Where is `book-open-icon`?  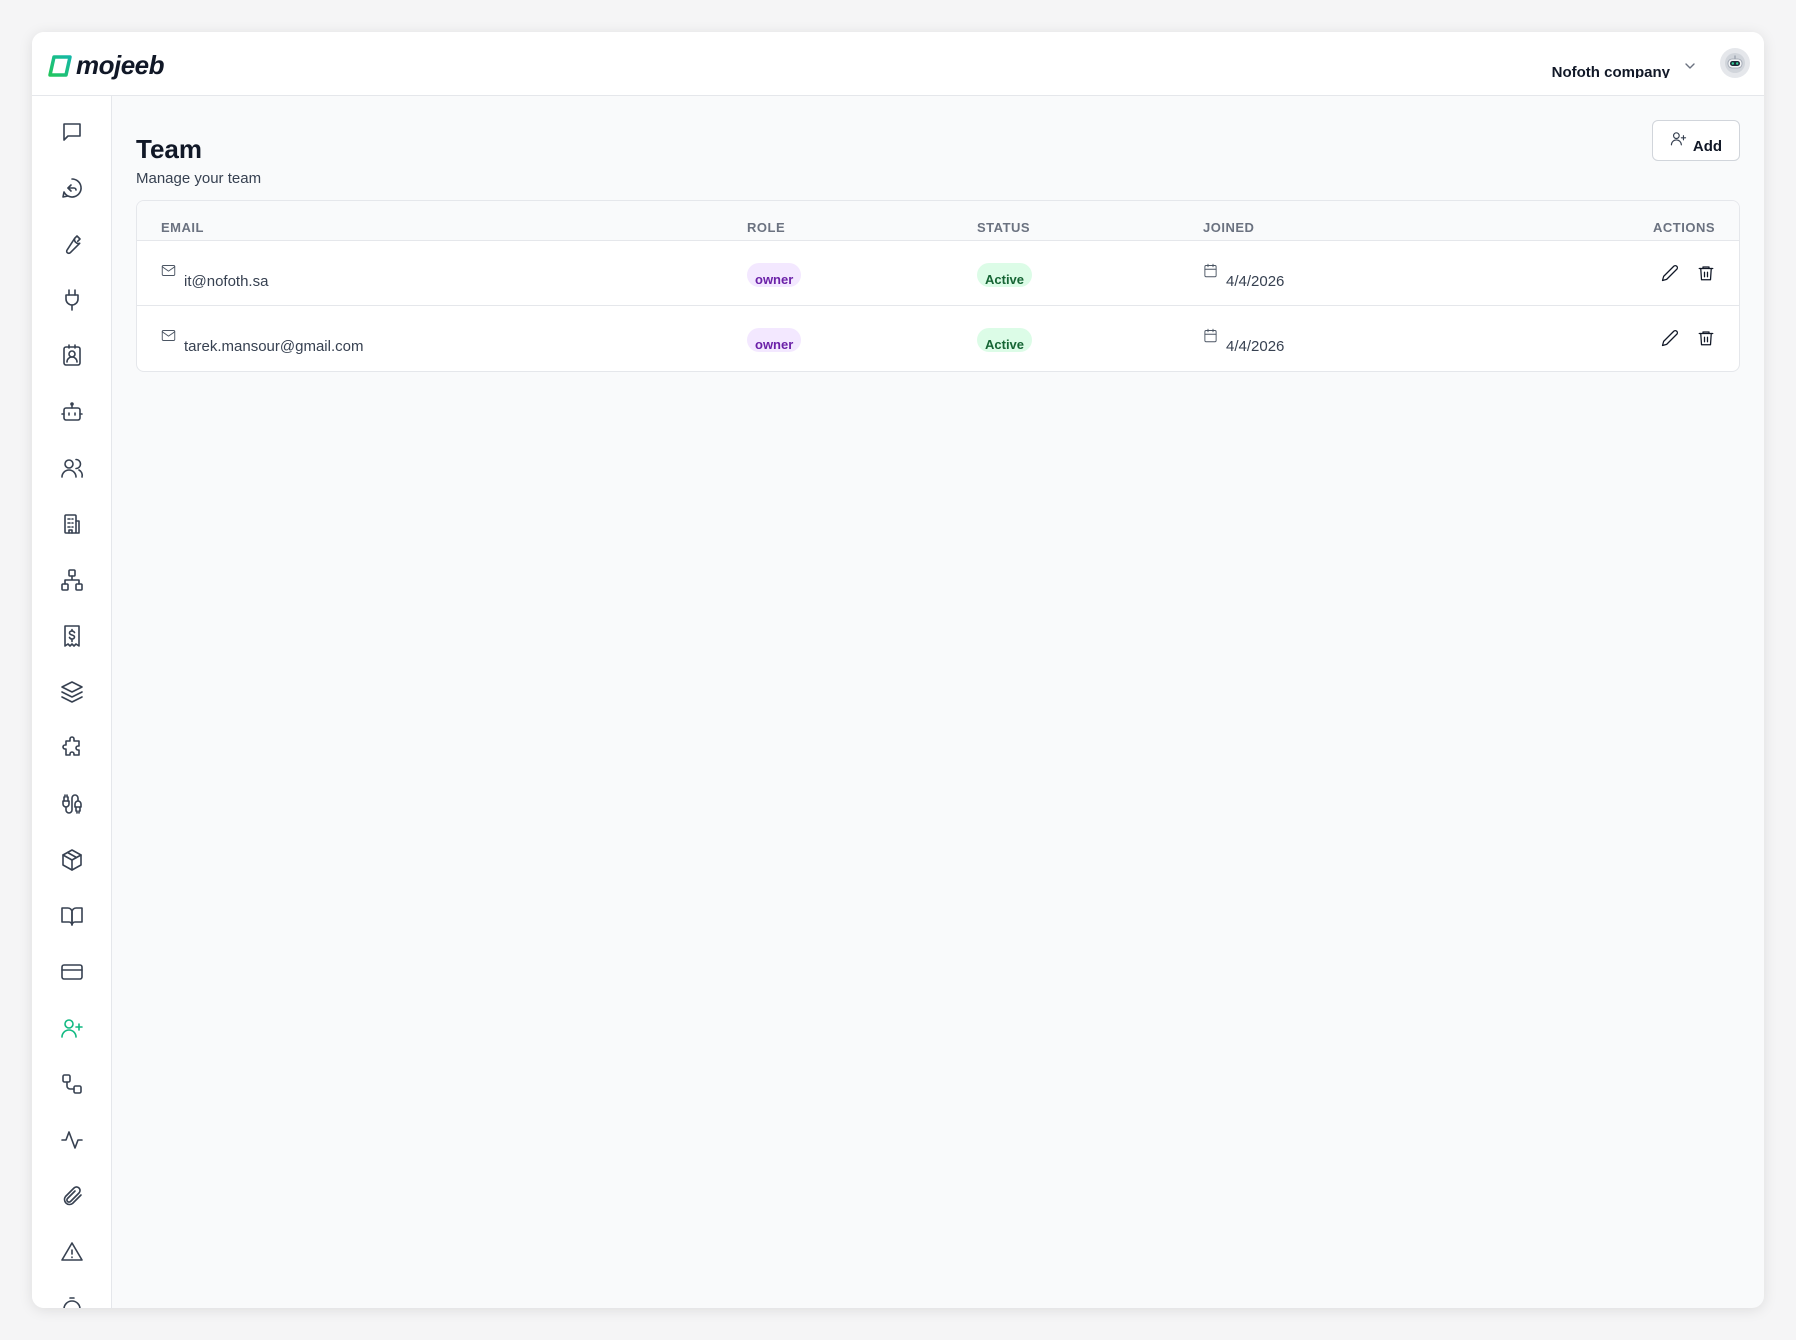 book-open-icon is located at coordinates (72, 916).